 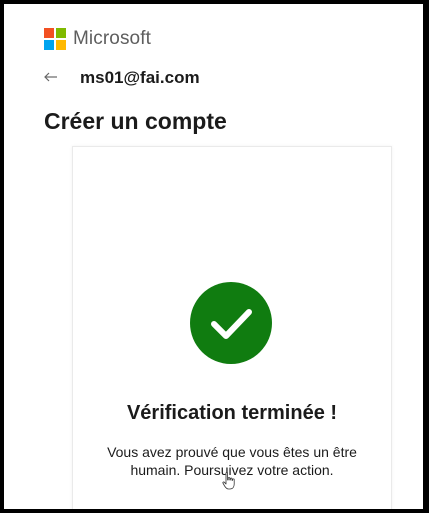 What do you see at coordinates (61, 45) in the screenshot?
I see `logo-yellow-square` at bounding box center [61, 45].